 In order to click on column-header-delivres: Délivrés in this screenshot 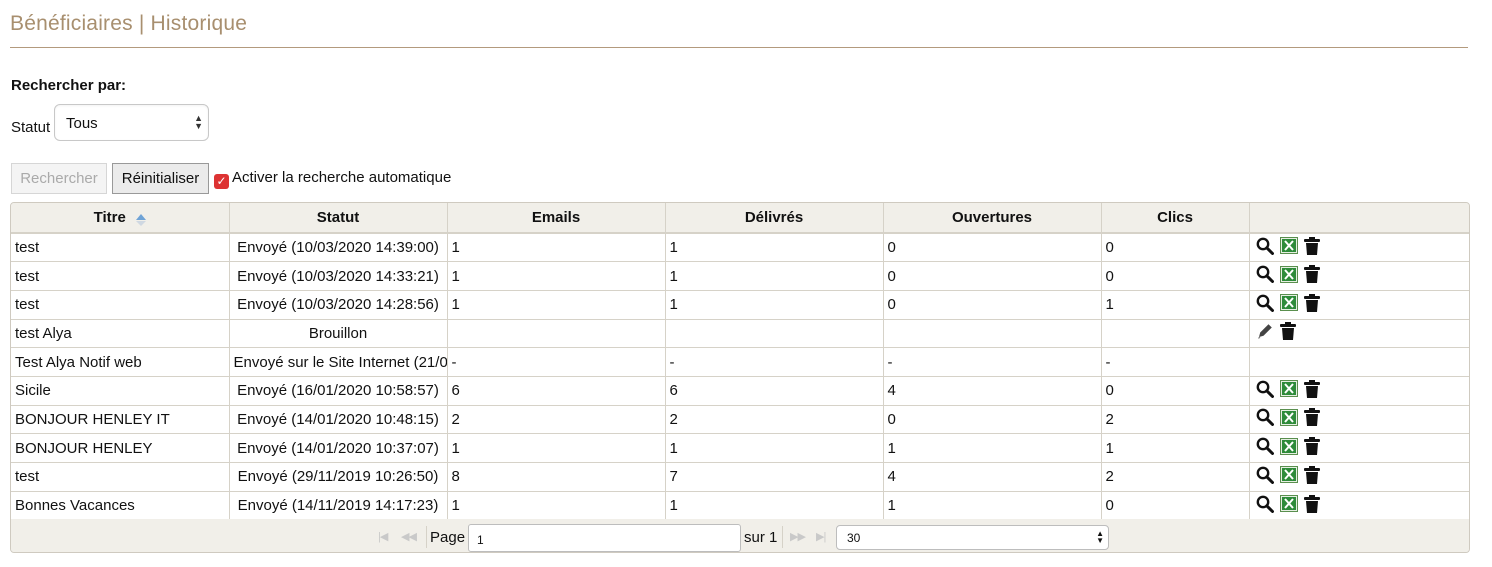, I will do `click(774, 218)`.